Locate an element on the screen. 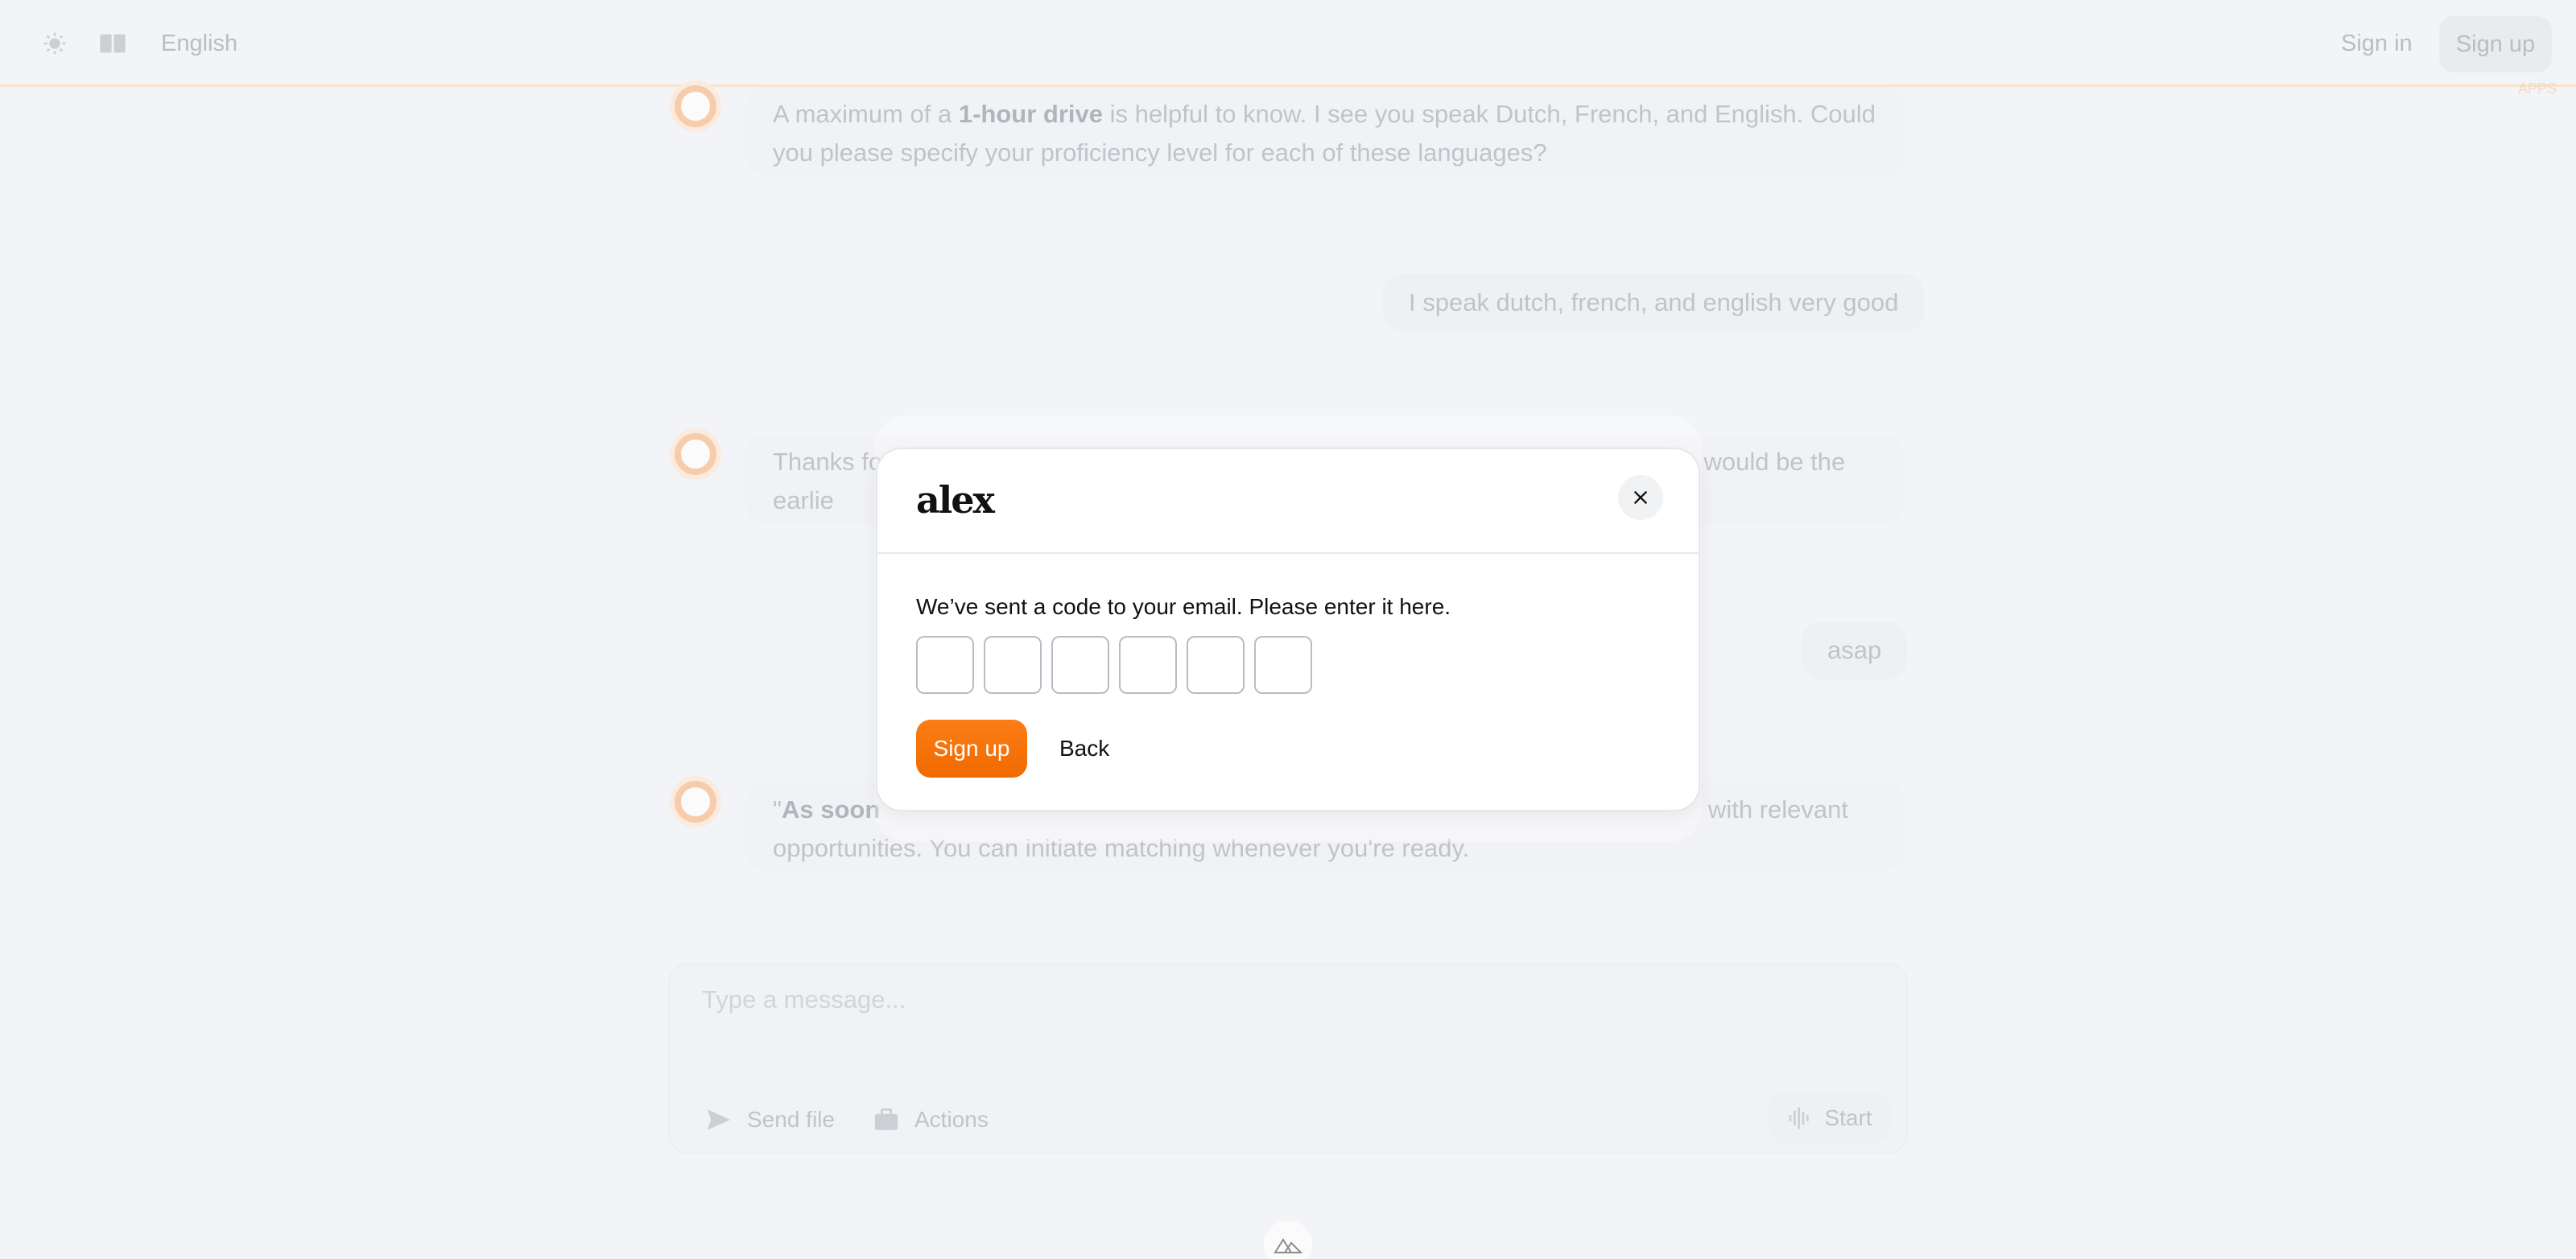  modal-actions: Sign up Back is located at coordinates (1183, 749).